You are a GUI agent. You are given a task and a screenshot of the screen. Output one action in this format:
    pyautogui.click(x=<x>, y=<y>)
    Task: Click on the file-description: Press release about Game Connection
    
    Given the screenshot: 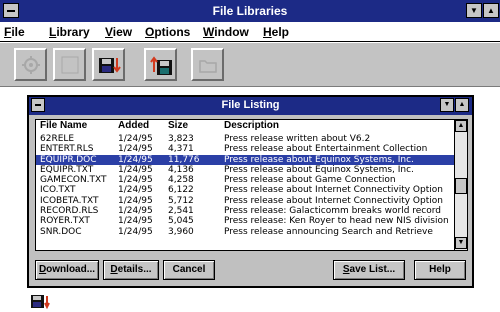 What is the action you would take?
    pyautogui.click(x=310, y=180)
    